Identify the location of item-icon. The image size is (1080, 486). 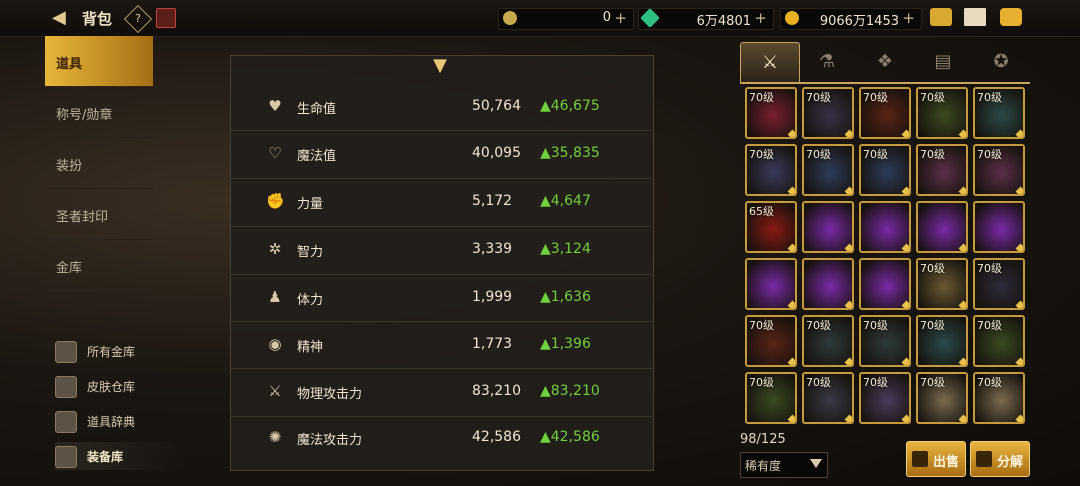
(828, 284).